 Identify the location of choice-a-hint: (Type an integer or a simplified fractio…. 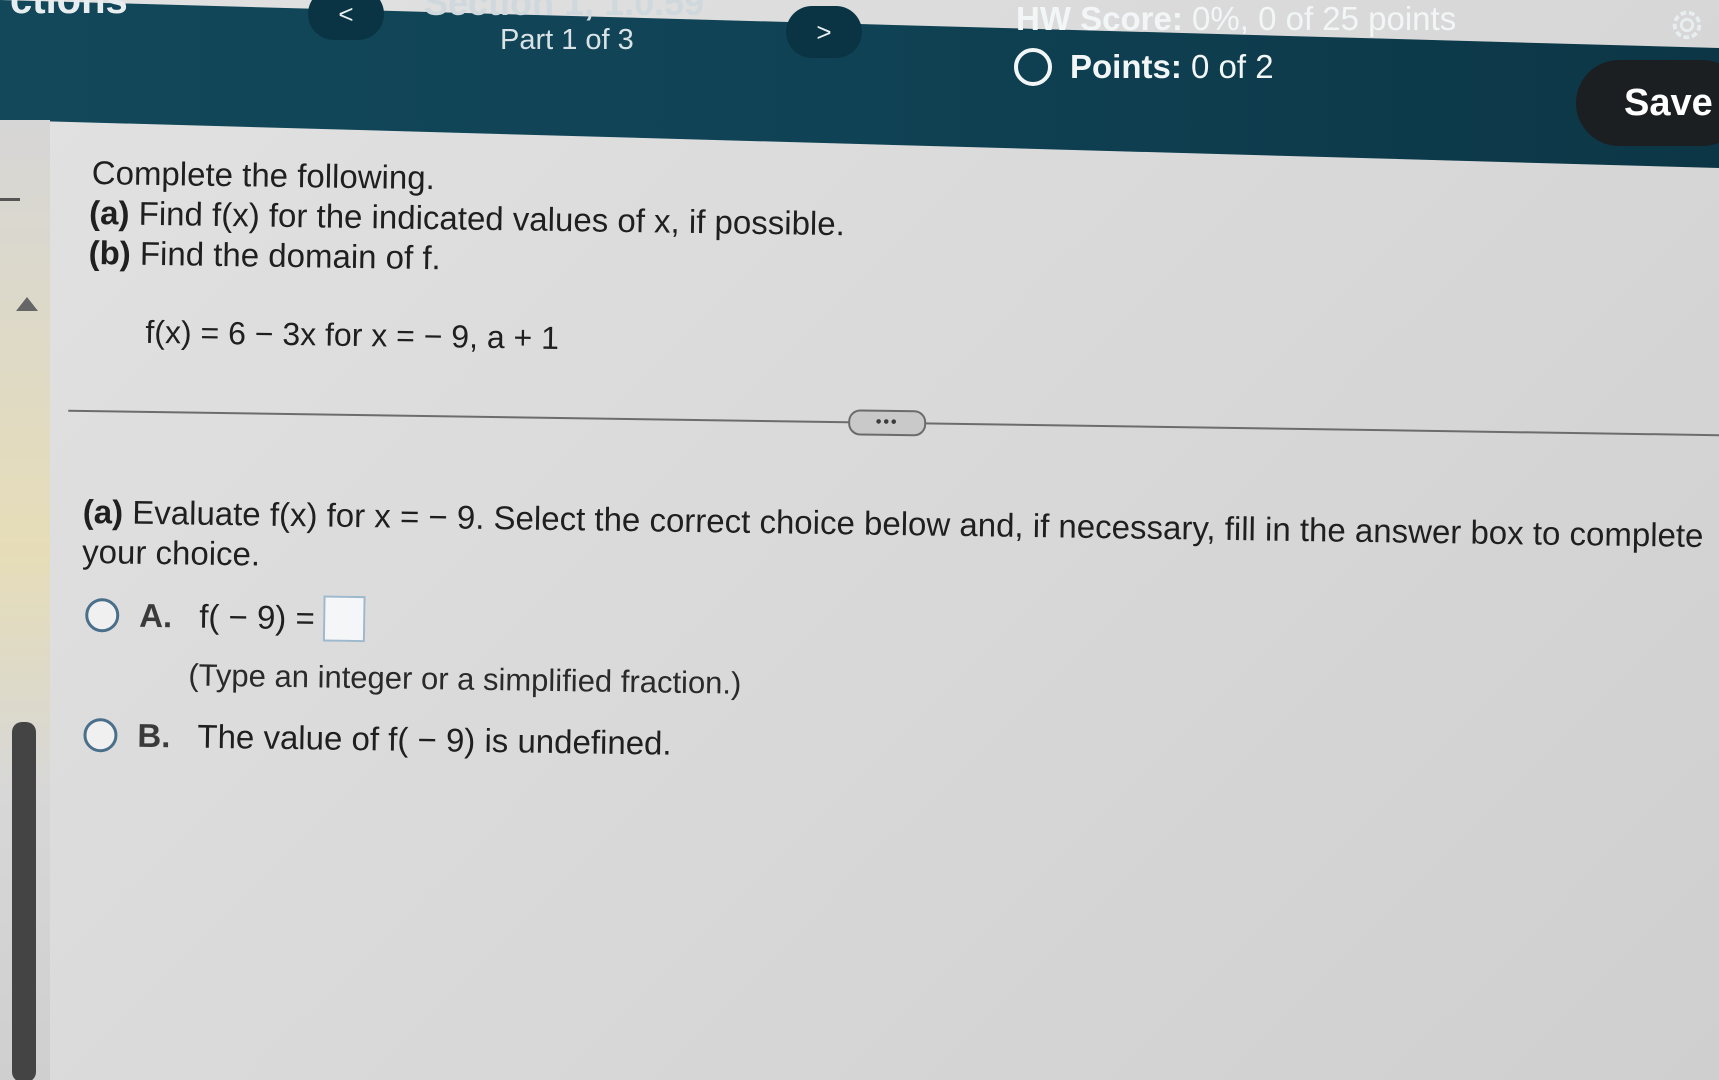
(465, 679).